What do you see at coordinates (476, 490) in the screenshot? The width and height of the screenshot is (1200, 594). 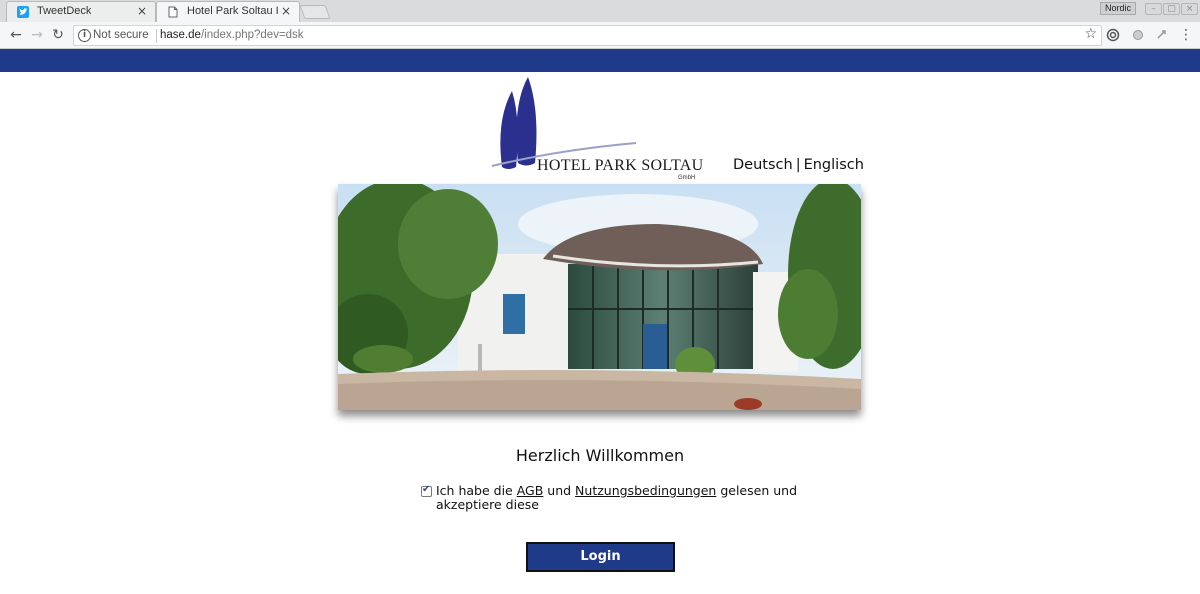 I see `consent-prefix: Ich habe die` at bounding box center [476, 490].